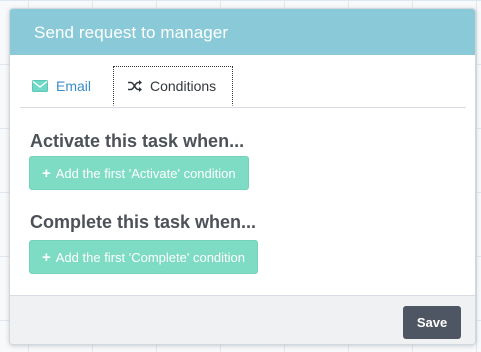 The width and height of the screenshot is (481, 352). Describe the element at coordinates (183, 86) in the screenshot. I see `tab-conditions-label: Conditions` at that location.